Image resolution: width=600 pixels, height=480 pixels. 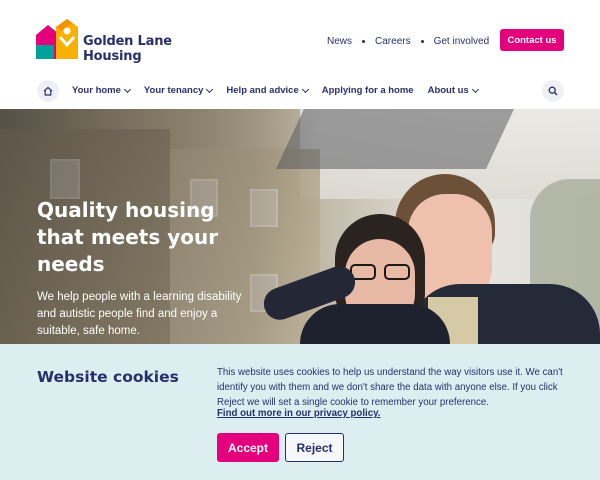 What do you see at coordinates (127, 41) in the screenshot?
I see `logo-line-1: Golden Lane` at bounding box center [127, 41].